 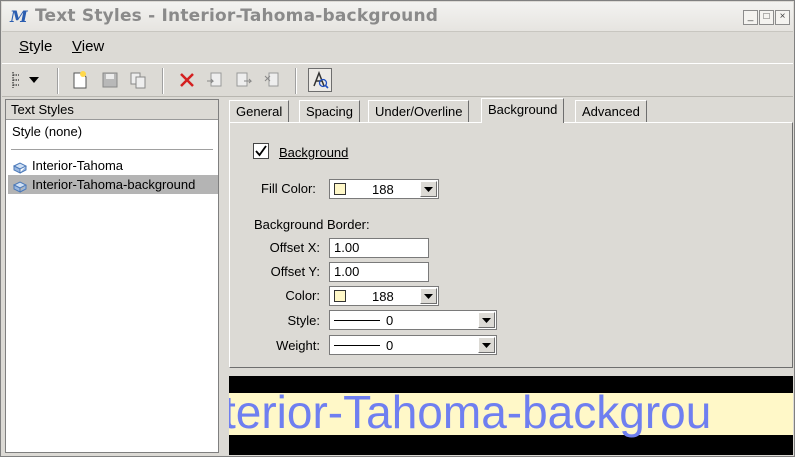 I want to click on border-color-label: Color:, so click(x=302, y=295).